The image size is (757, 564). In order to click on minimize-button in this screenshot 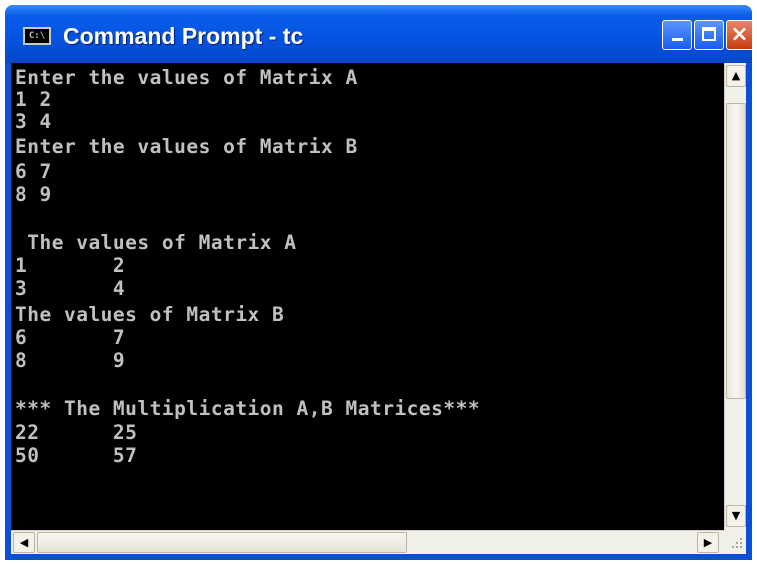, I will do `click(677, 35)`.